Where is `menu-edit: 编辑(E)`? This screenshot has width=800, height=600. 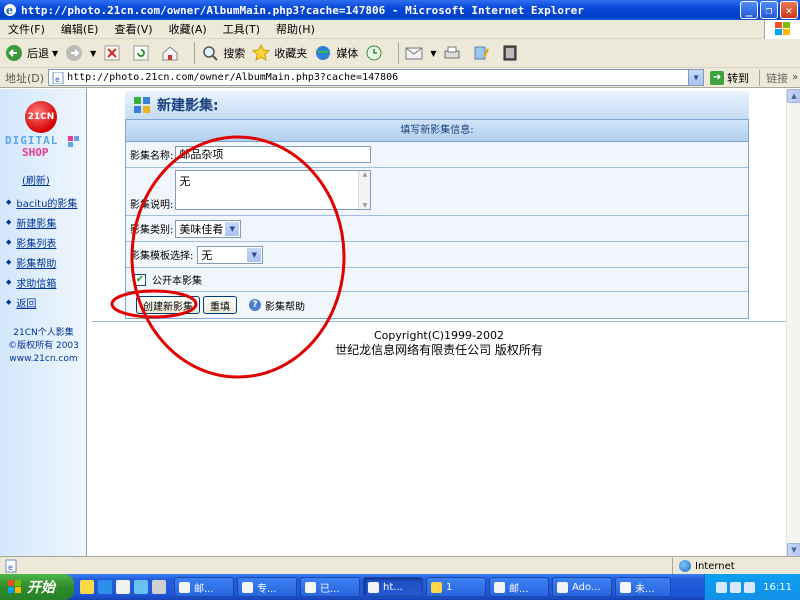
menu-edit: 编辑(E) is located at coordinates (80, 29).